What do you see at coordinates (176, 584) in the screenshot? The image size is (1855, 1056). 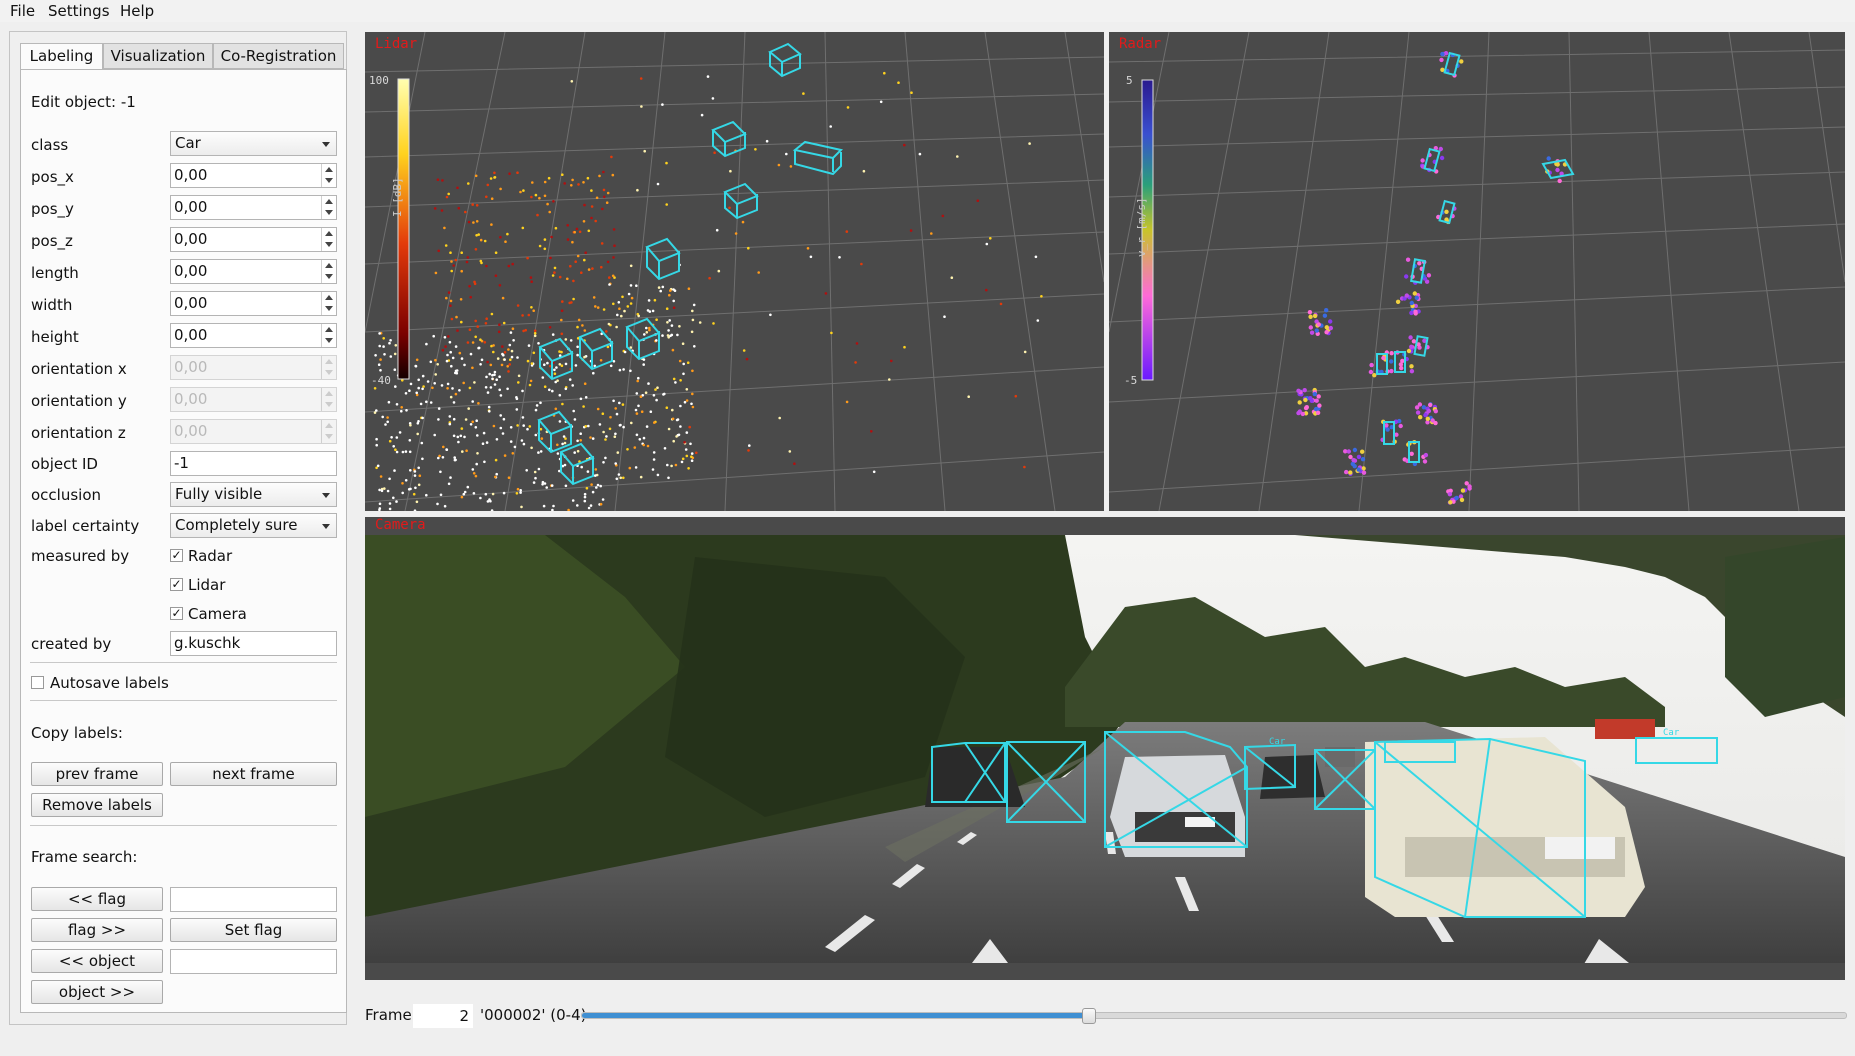 I see `lidar-checkbox: ✓` at bounding box center [176, 584].